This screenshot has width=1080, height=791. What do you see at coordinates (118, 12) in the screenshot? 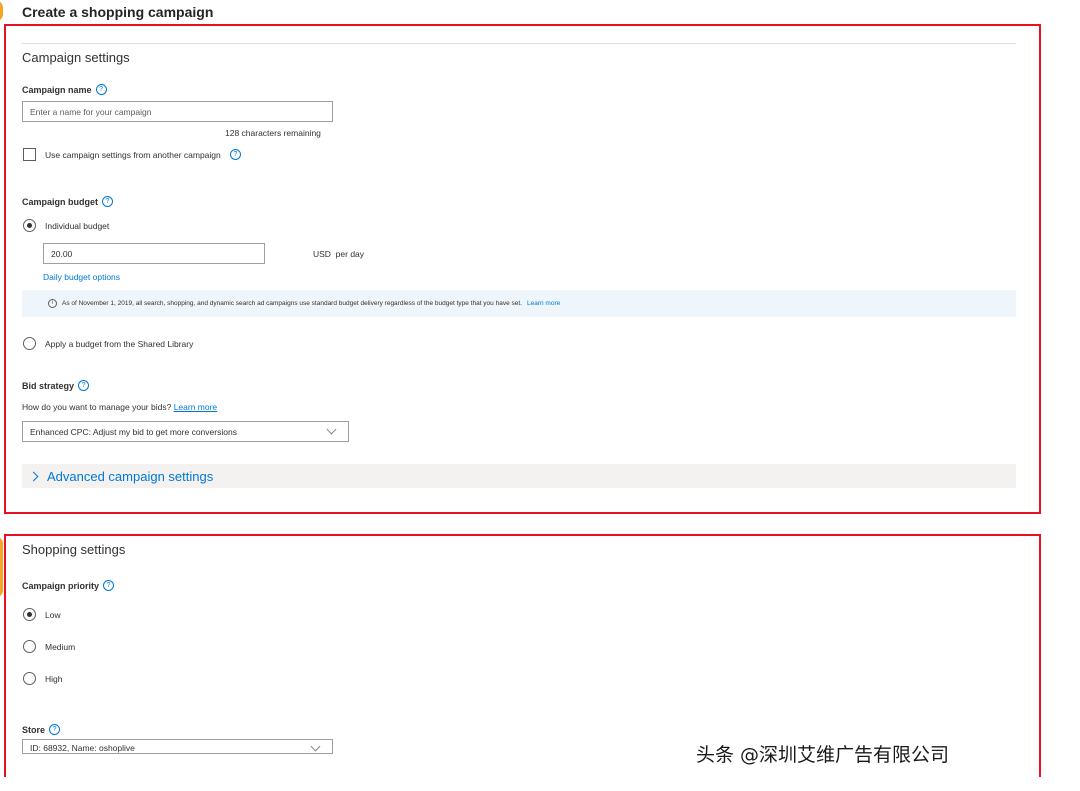
I see `page-title: Create a shopping campaign` at bounding box center [118, 12].